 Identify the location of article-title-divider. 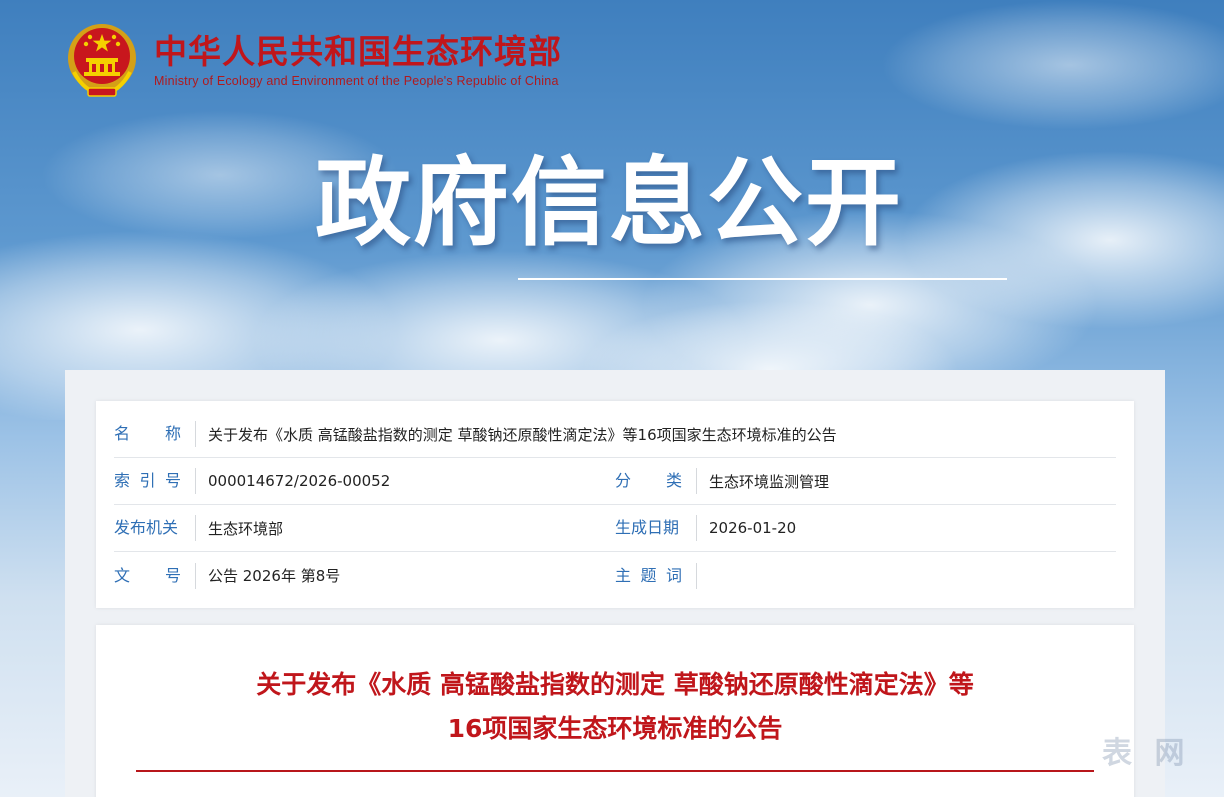
(615, 771).